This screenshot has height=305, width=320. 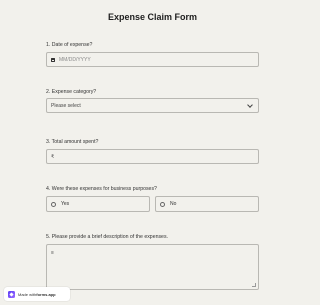 What do you see at coordinates (72, 142) in the screenshot?
I see `question-3-label: 3. Total amount spent?` at bounding box center [72, 142].